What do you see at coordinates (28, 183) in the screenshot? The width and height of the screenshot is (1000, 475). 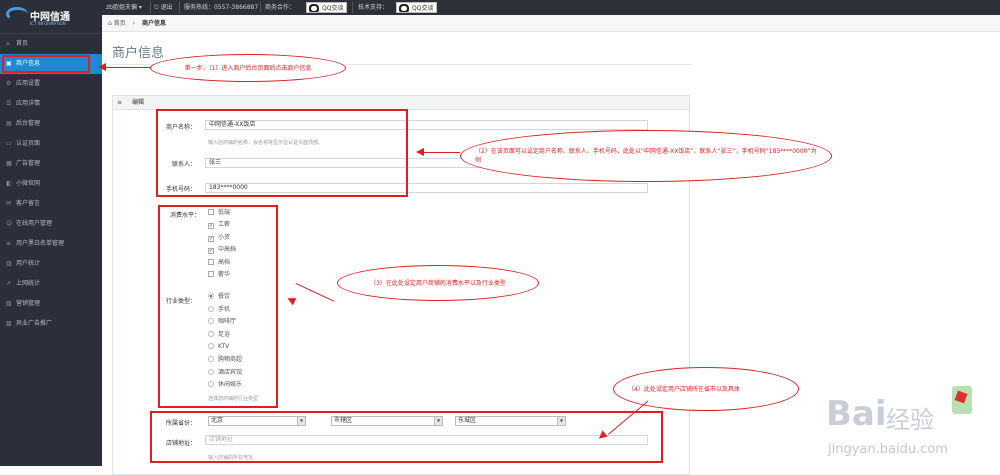 I see `sidebar-item-label: 小微官网` at bounding box center [28, 183].